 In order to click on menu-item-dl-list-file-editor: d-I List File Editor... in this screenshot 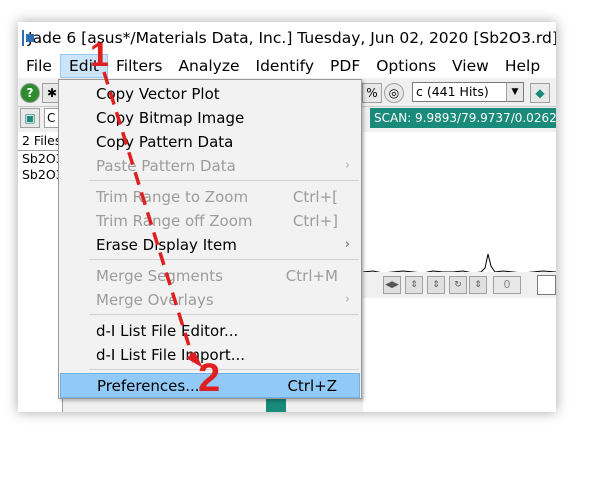, I will do `click(210, 331)`.